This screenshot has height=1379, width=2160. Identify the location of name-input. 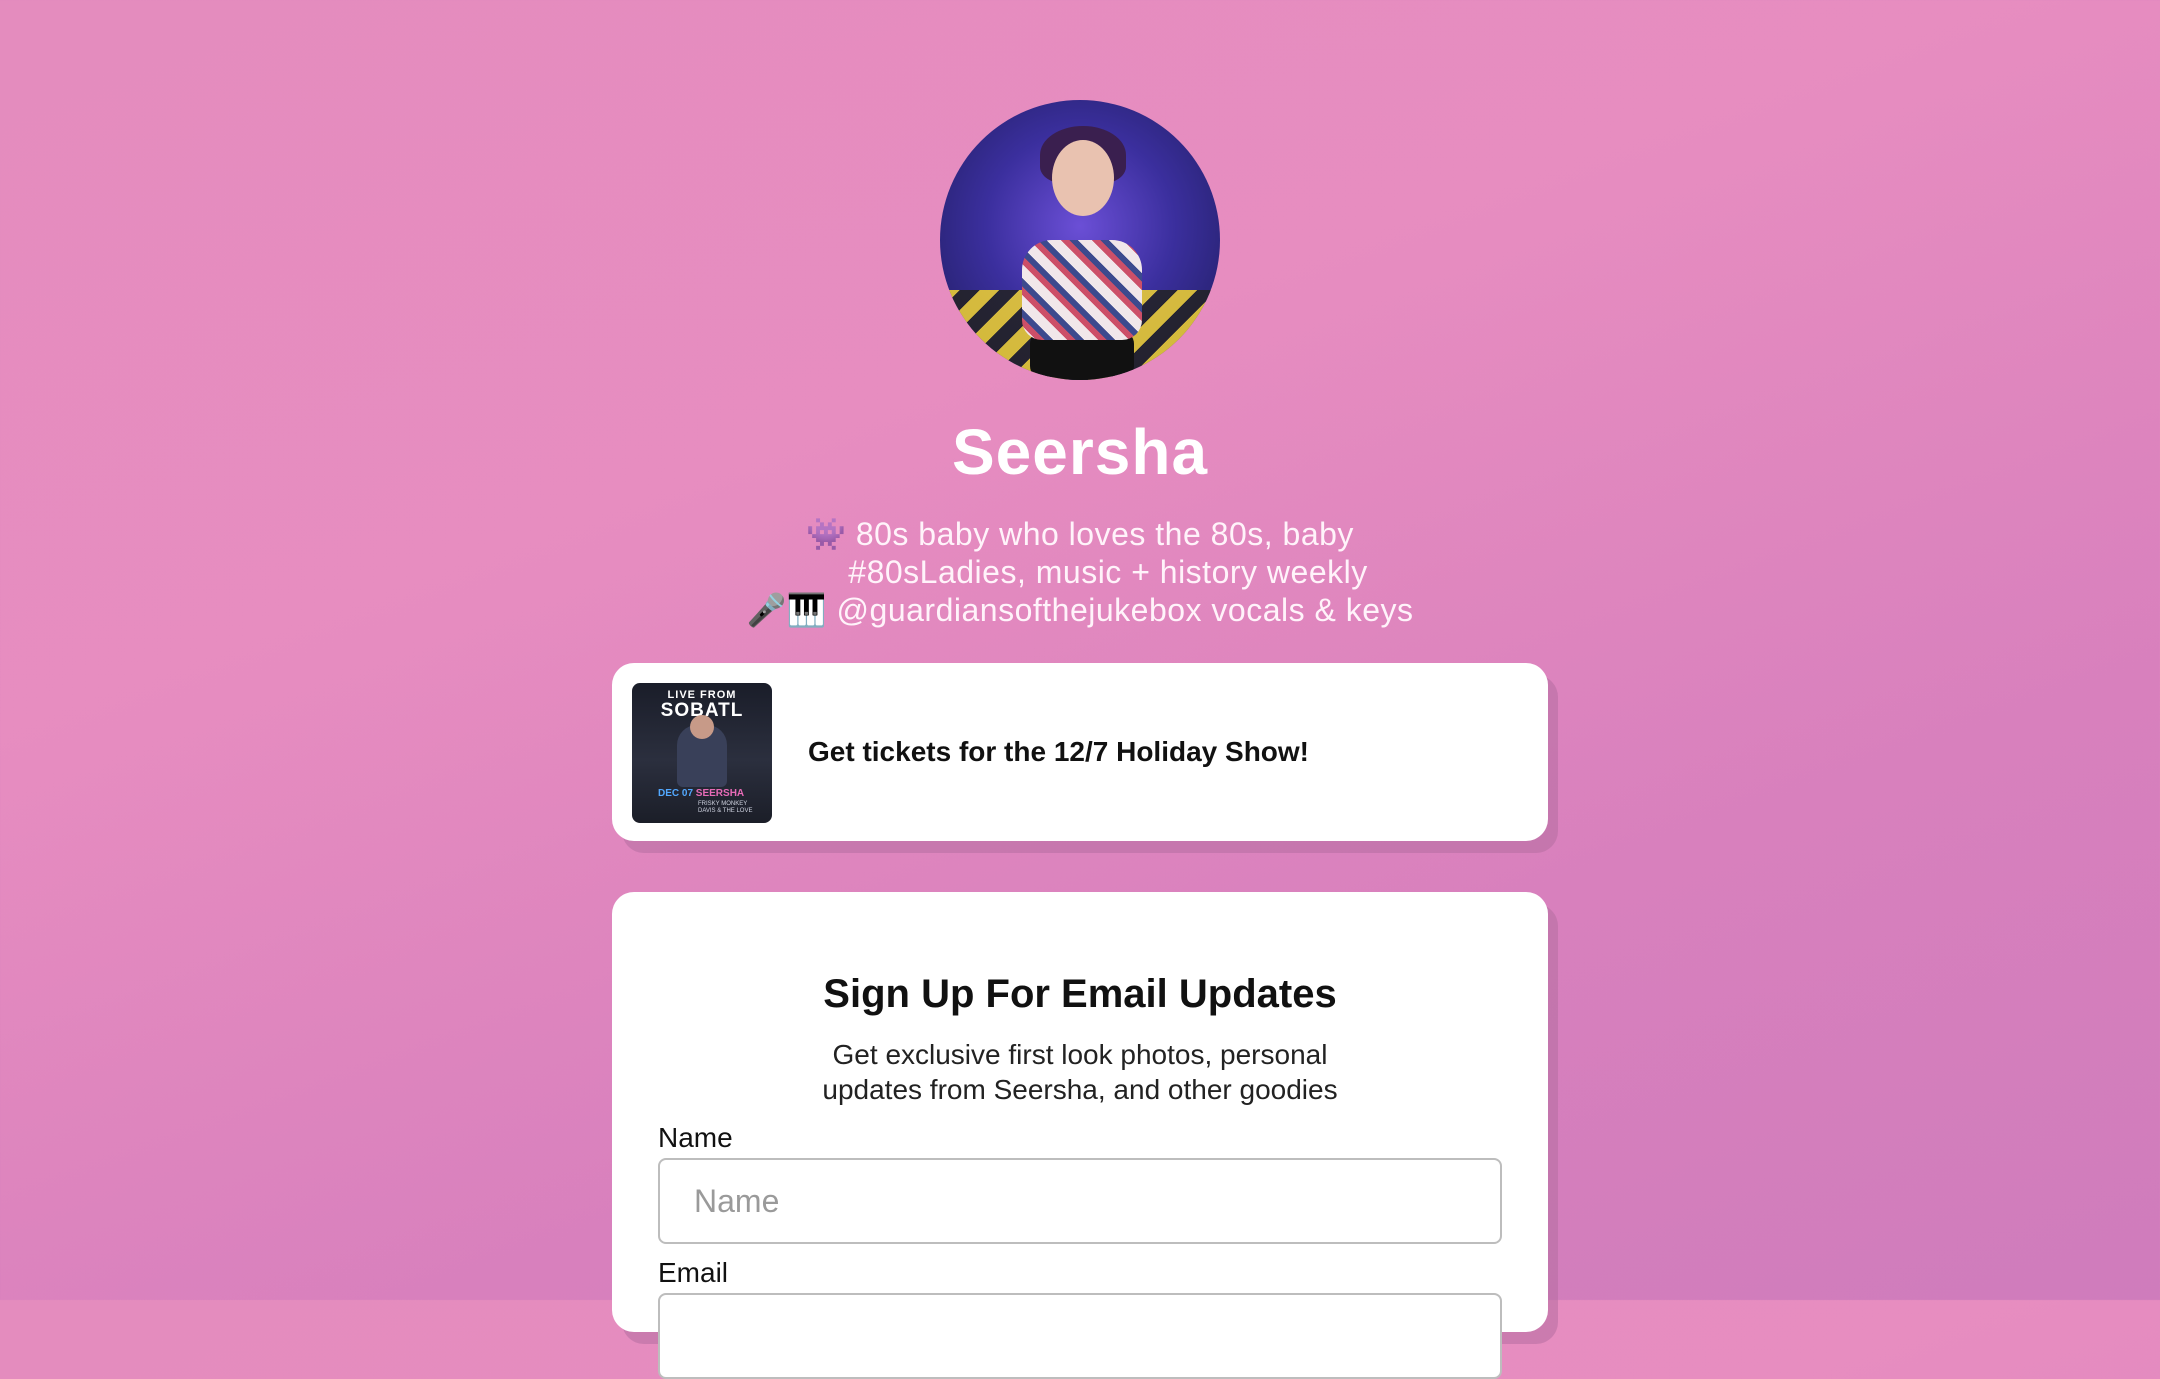
(1080, 1201).